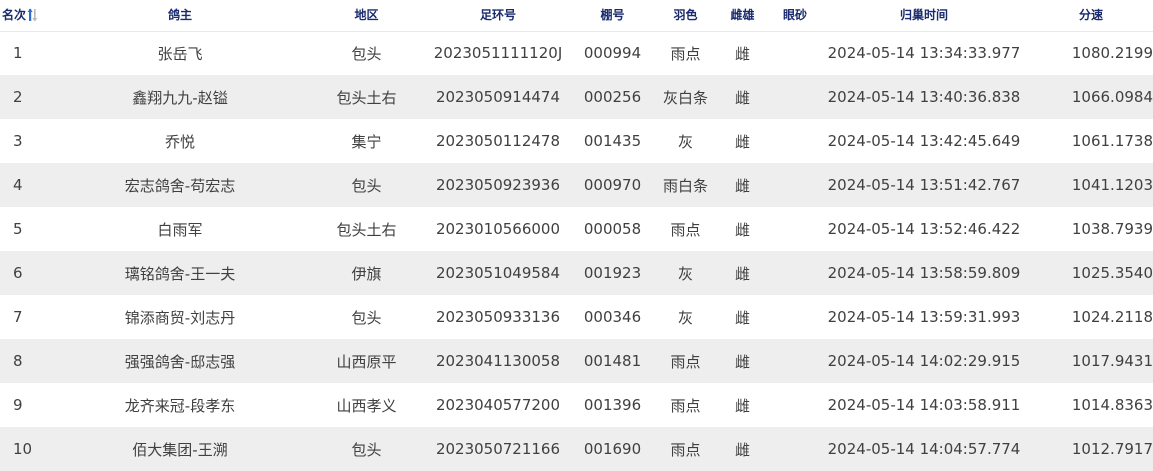 The height and width of the screenshot is (471, 1153). Describe the element at coordinates (23, 449) in the screenshot. I see `cell-rank: 10` at that location.